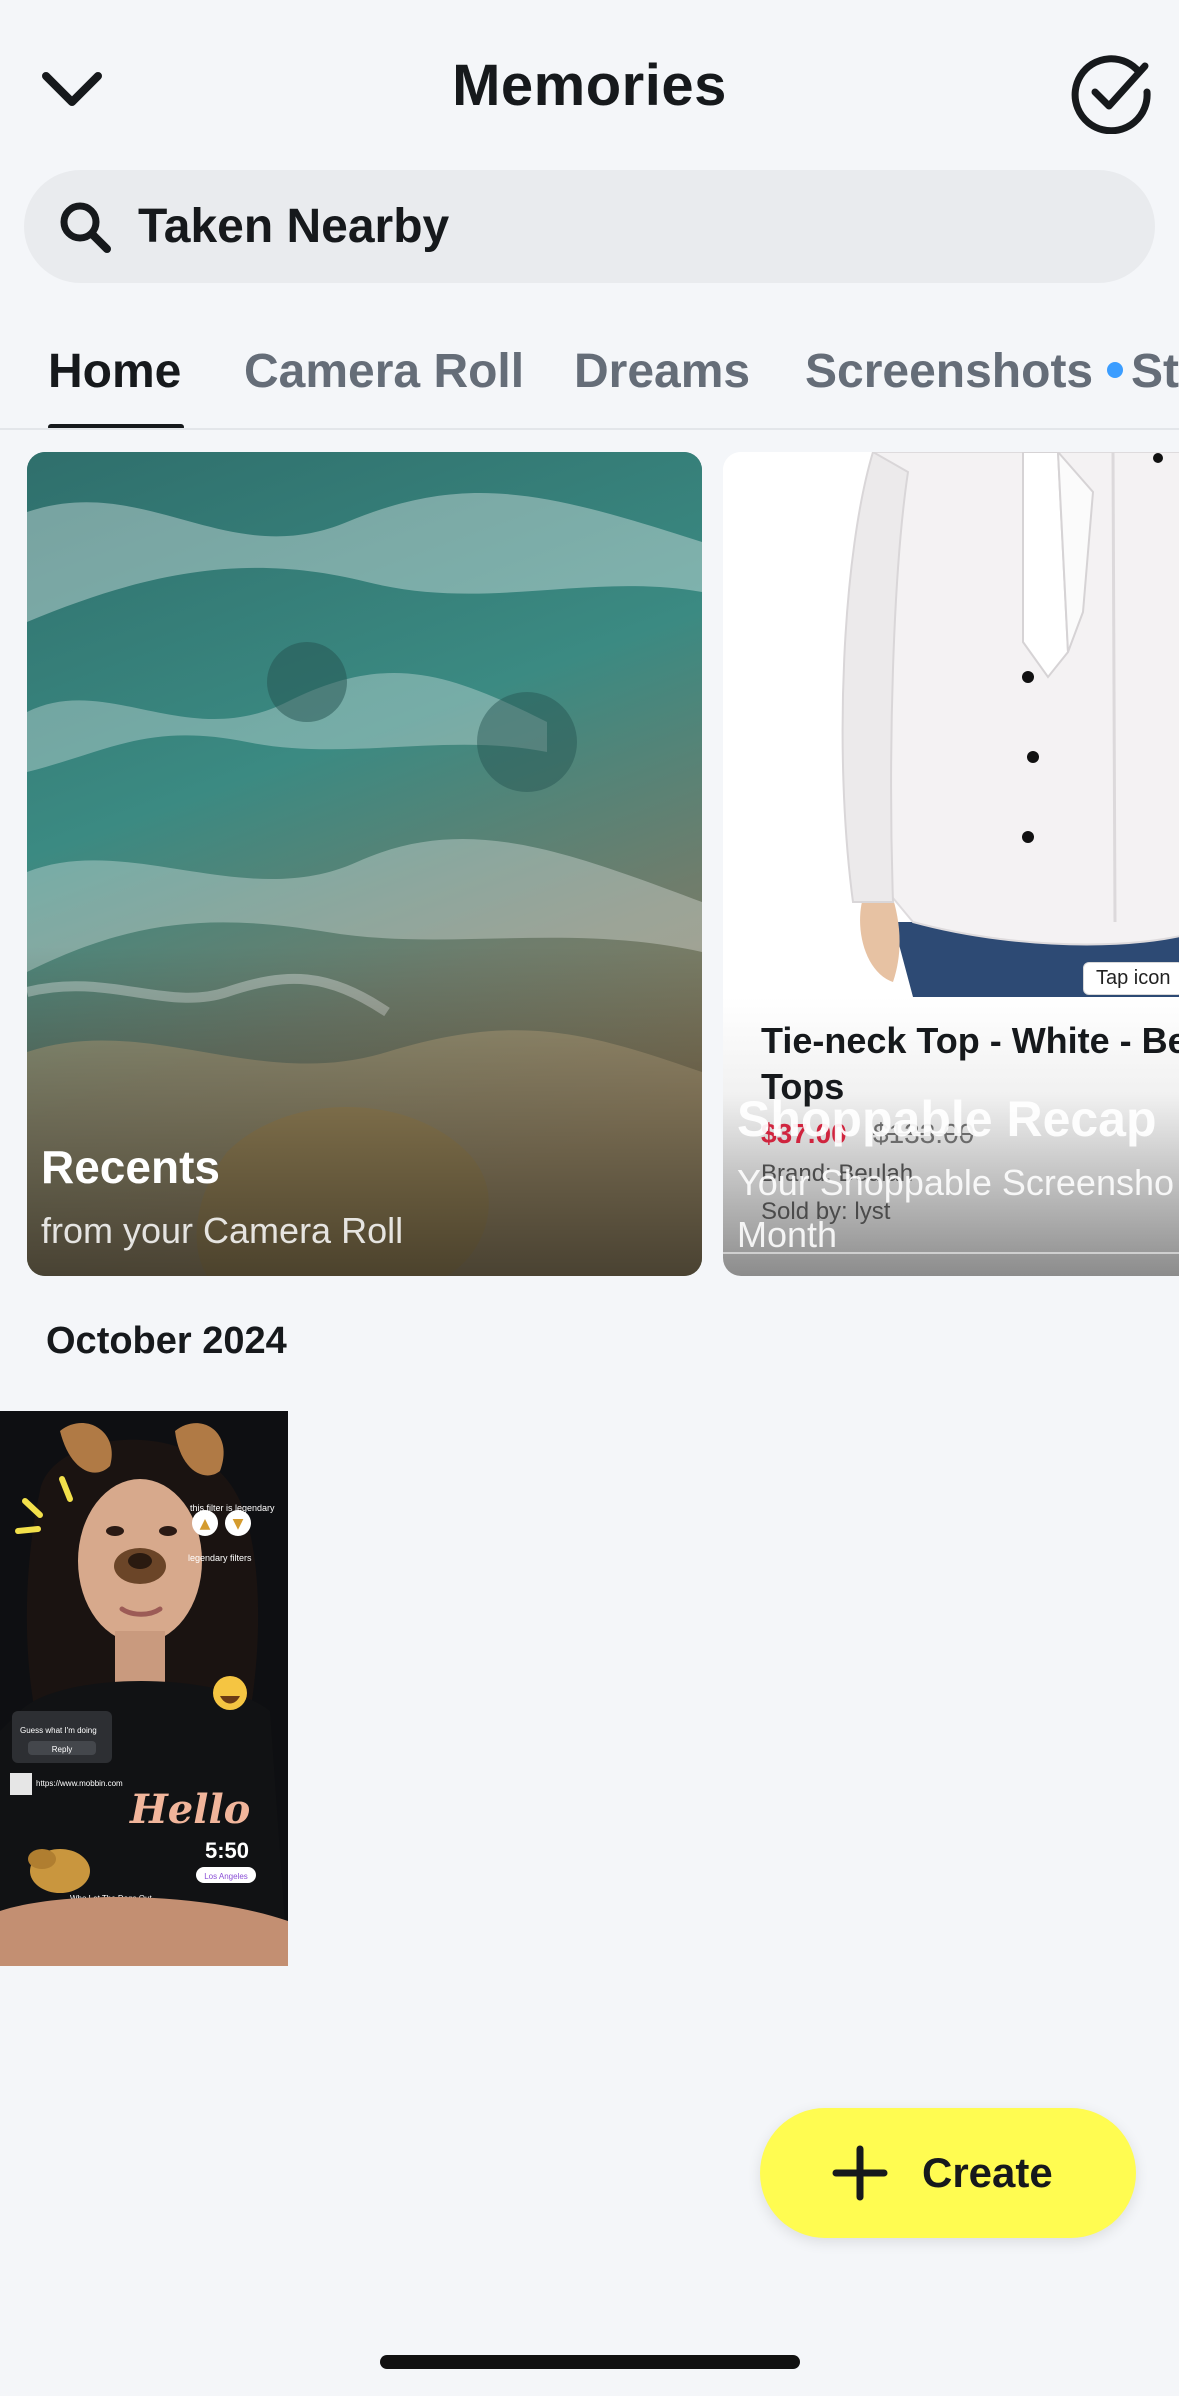 This screenshot has height=2396, width=1179. What do you see at coordinates (130, 1167) in the screenshot?
I see `recents-title: Recents` at bounding box center [130, 1167].